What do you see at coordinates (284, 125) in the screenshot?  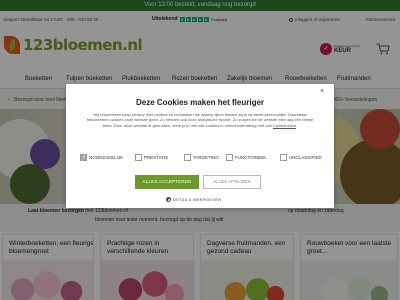 I see `cookie-policy-link: Cookiebeleid` at bounding box center [284, 125].